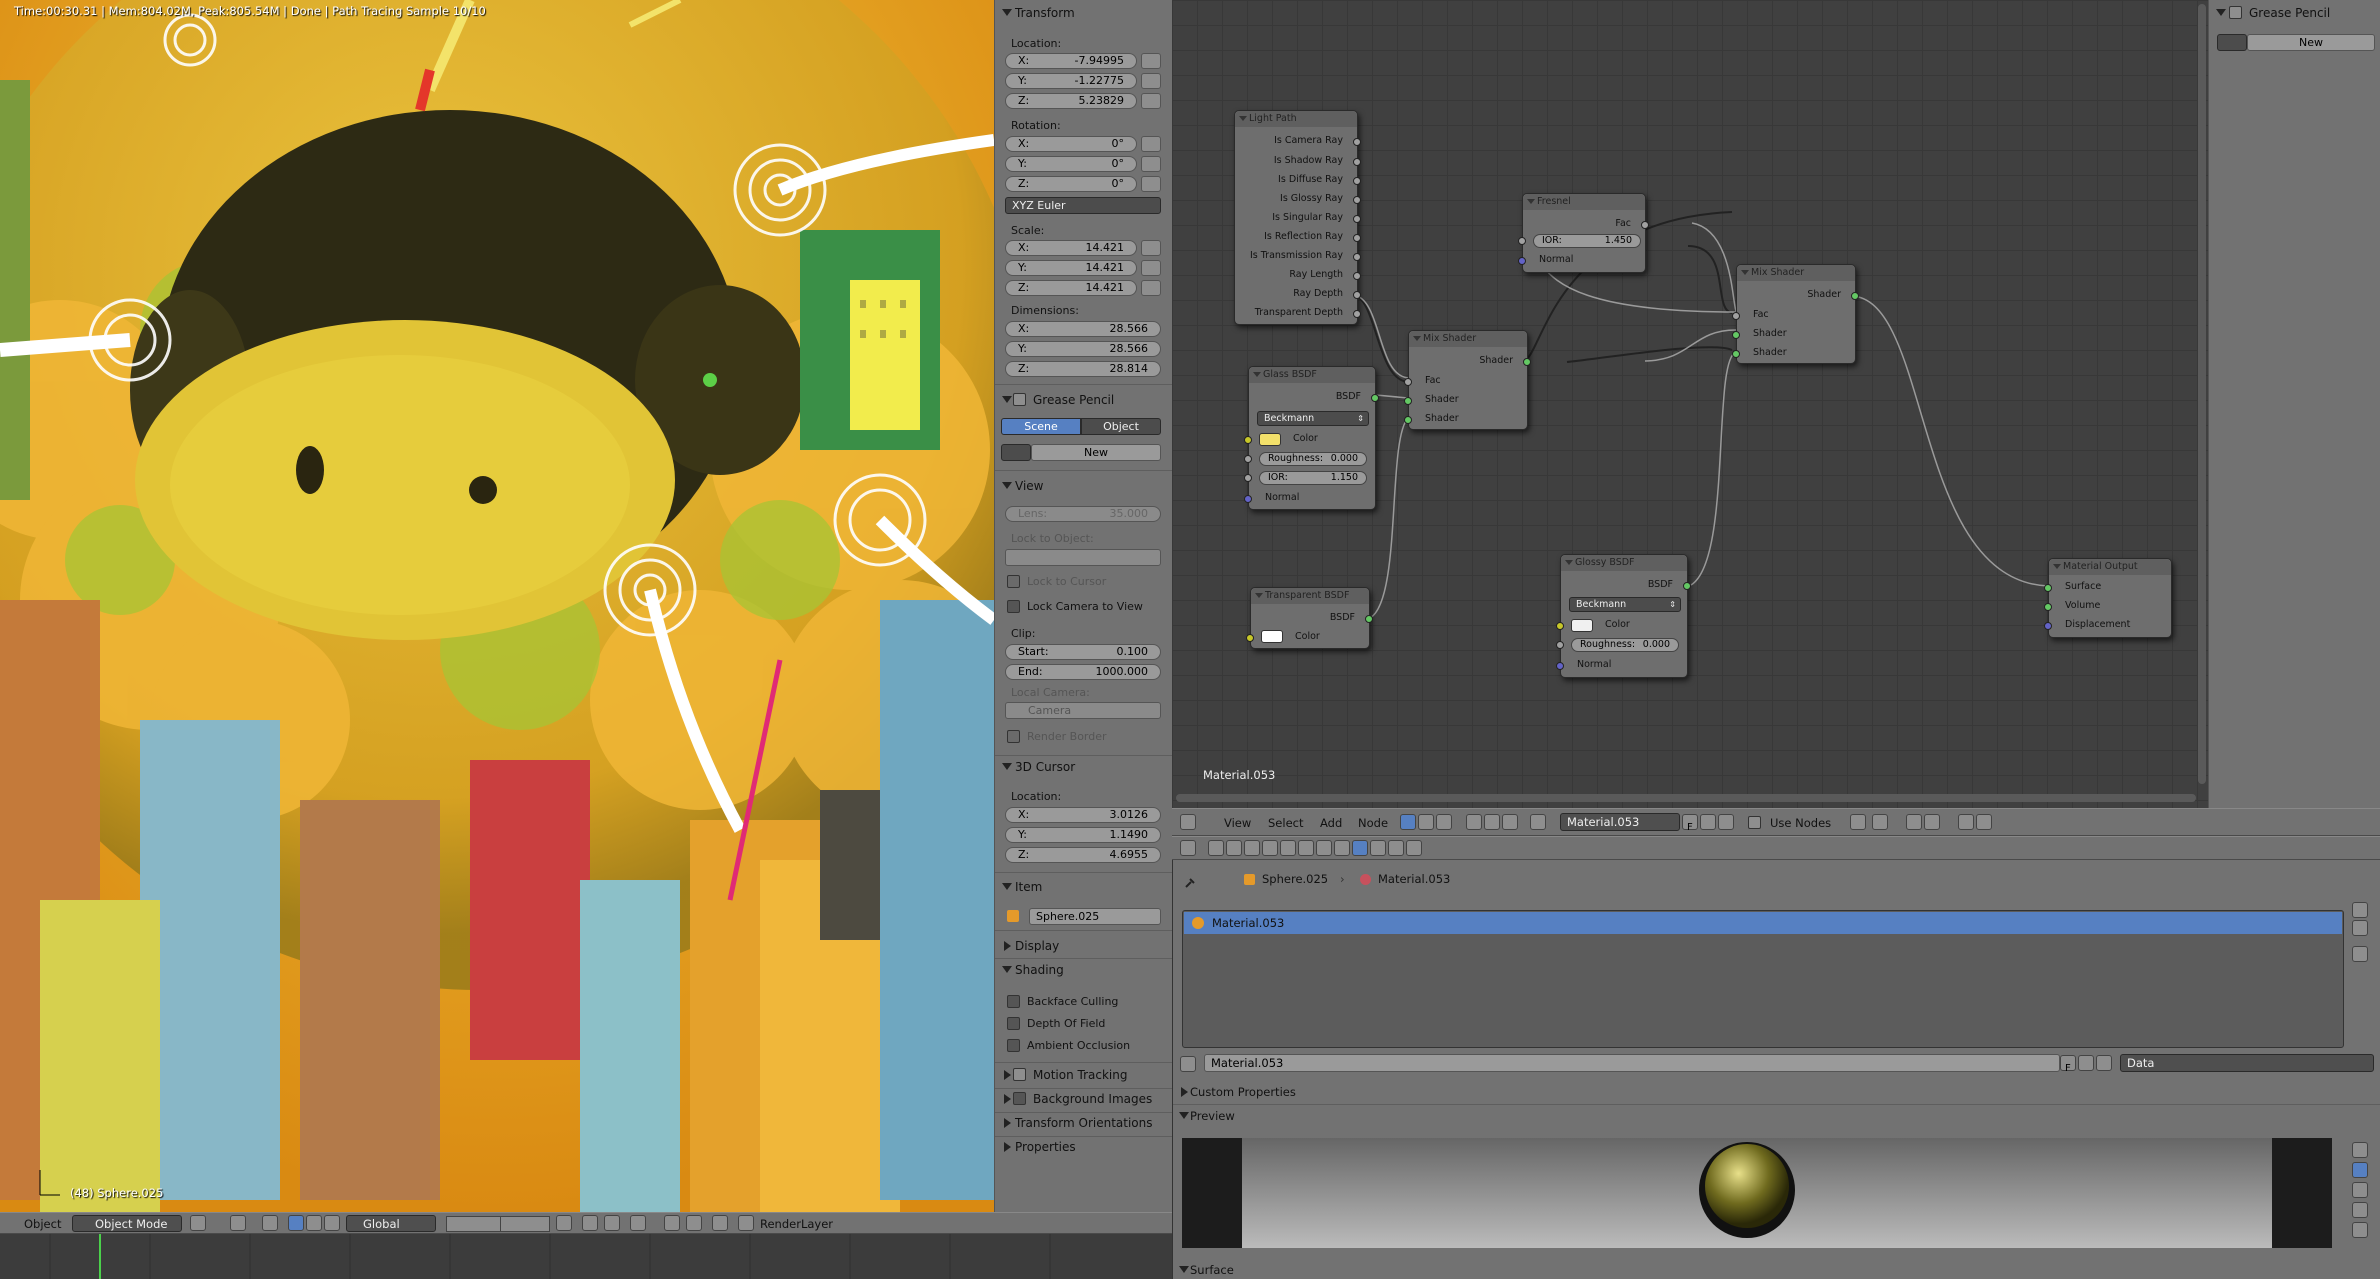 This screenshot has width=2380, height=1279. Describe the element at coordinates (1071, 248) in the screenshot. I see `scale-x-field: X: 14.421` at that location.